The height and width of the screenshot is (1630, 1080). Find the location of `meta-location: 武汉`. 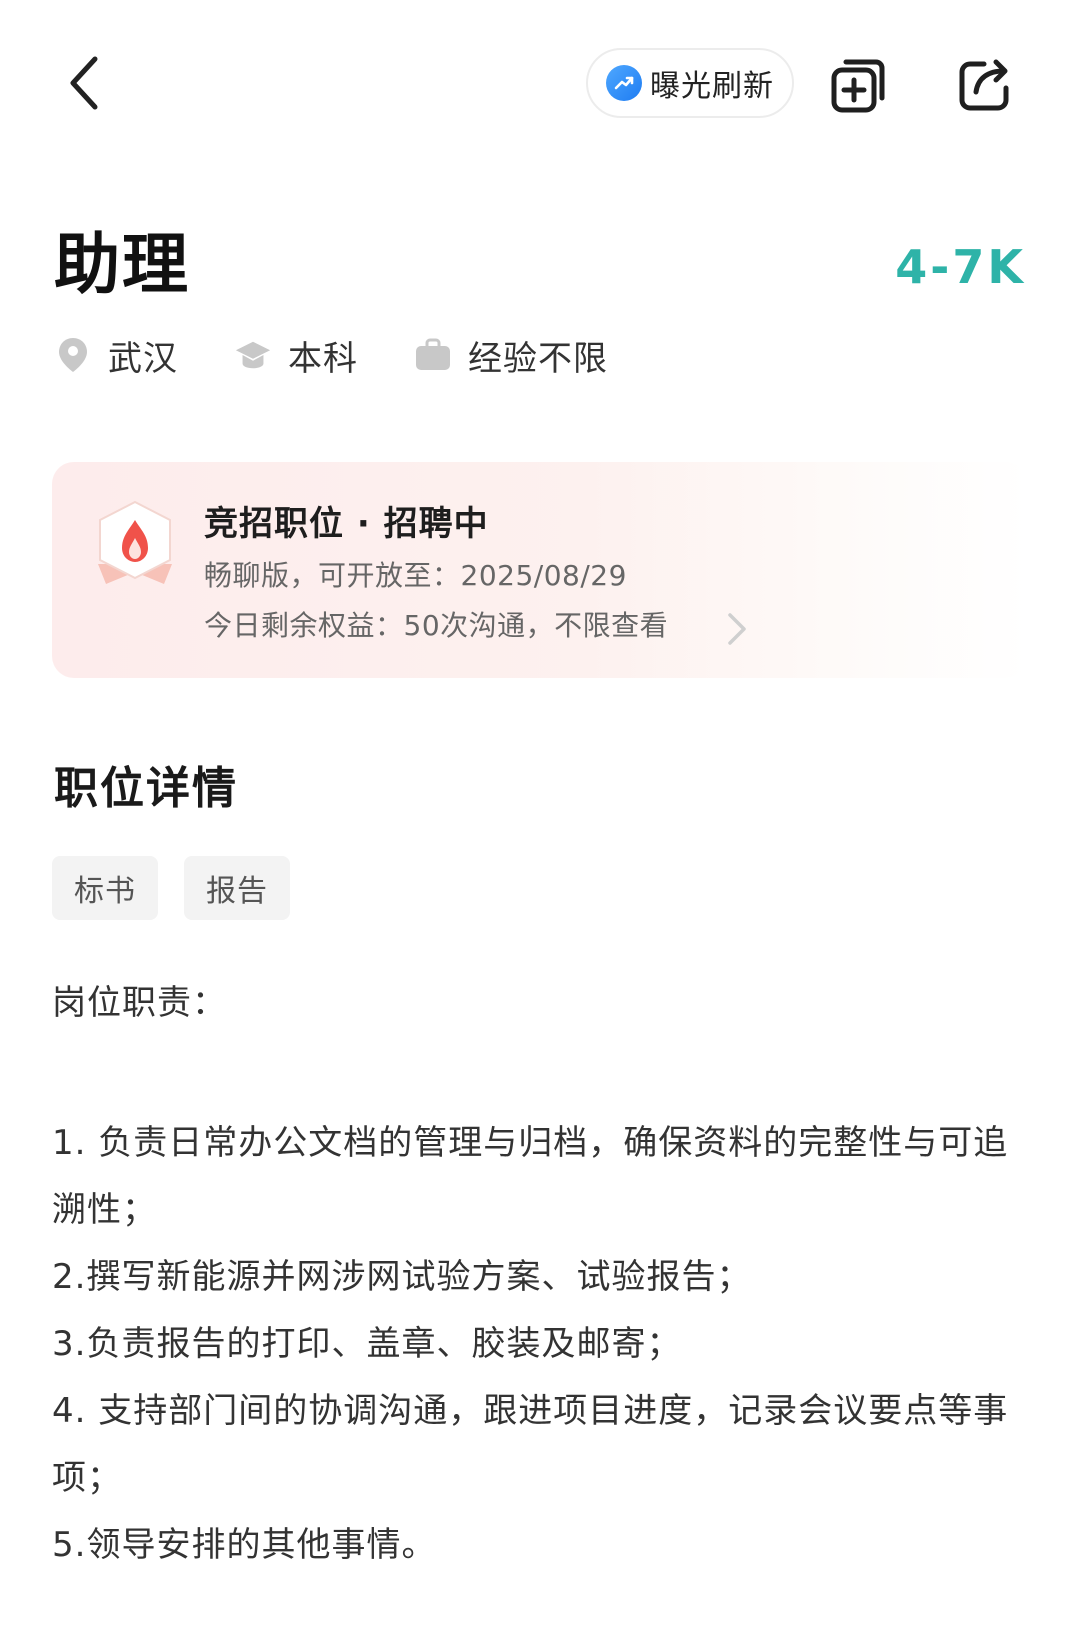

meta-location: 武汉 is located at coordinates (116, 355).